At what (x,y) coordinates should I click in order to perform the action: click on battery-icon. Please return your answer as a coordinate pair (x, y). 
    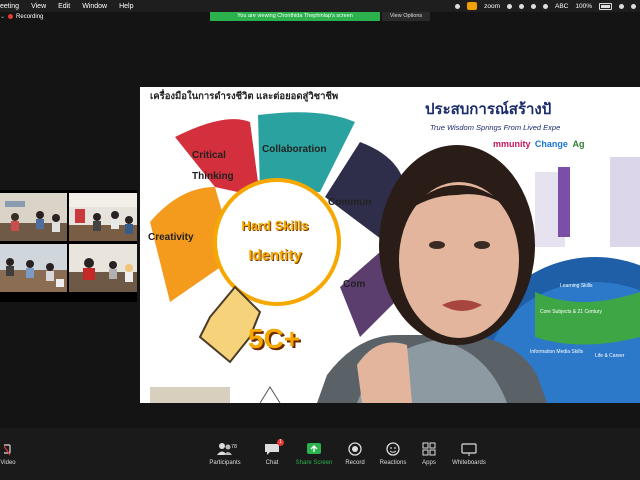
    Looking at the image, I should click on (605, 6).